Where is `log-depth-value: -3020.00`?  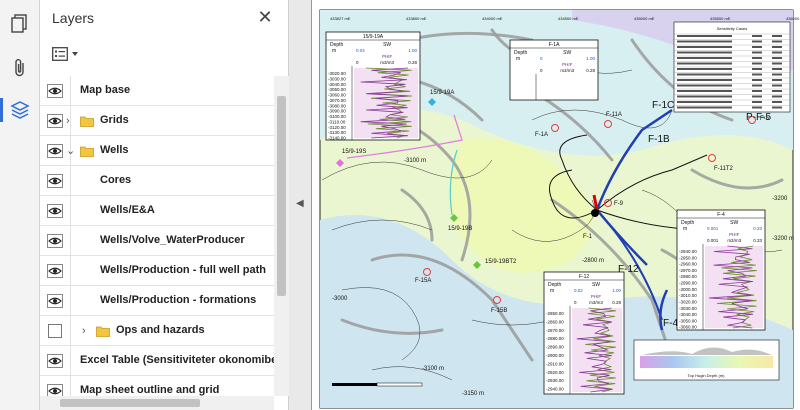
log-depth-value: -3020.00 is located at coordinates (337, 73).